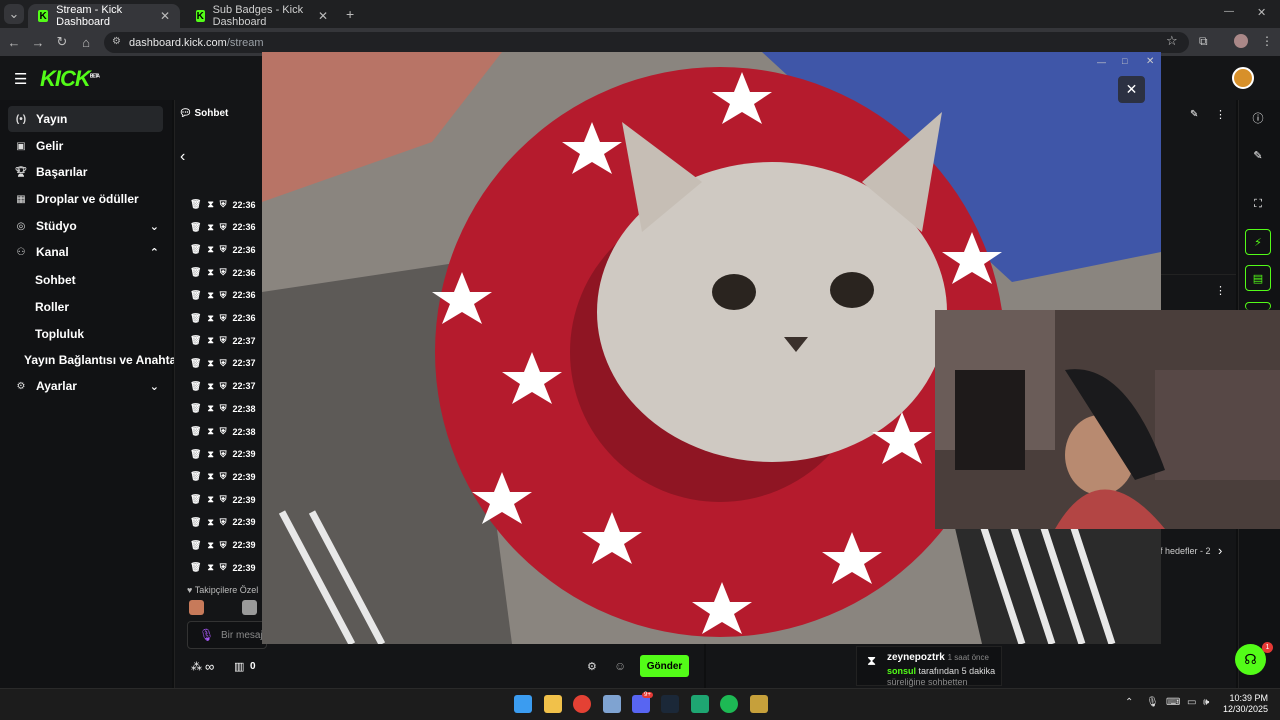  I want to click on reload-icon: ↻, so click(62, 42).